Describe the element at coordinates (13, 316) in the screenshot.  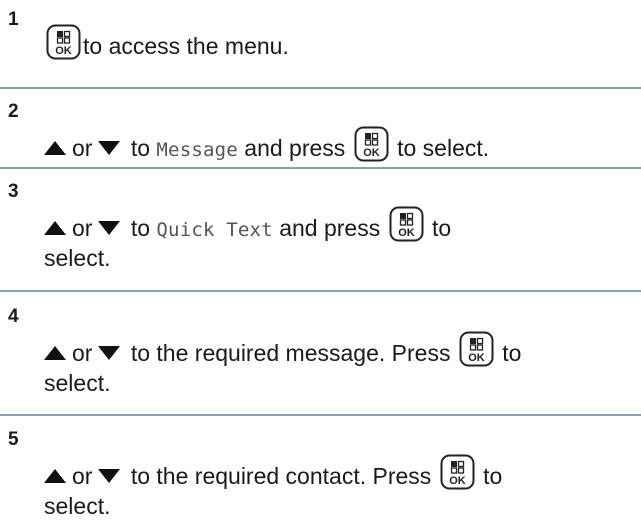
I see `step-number: 4` at that location.